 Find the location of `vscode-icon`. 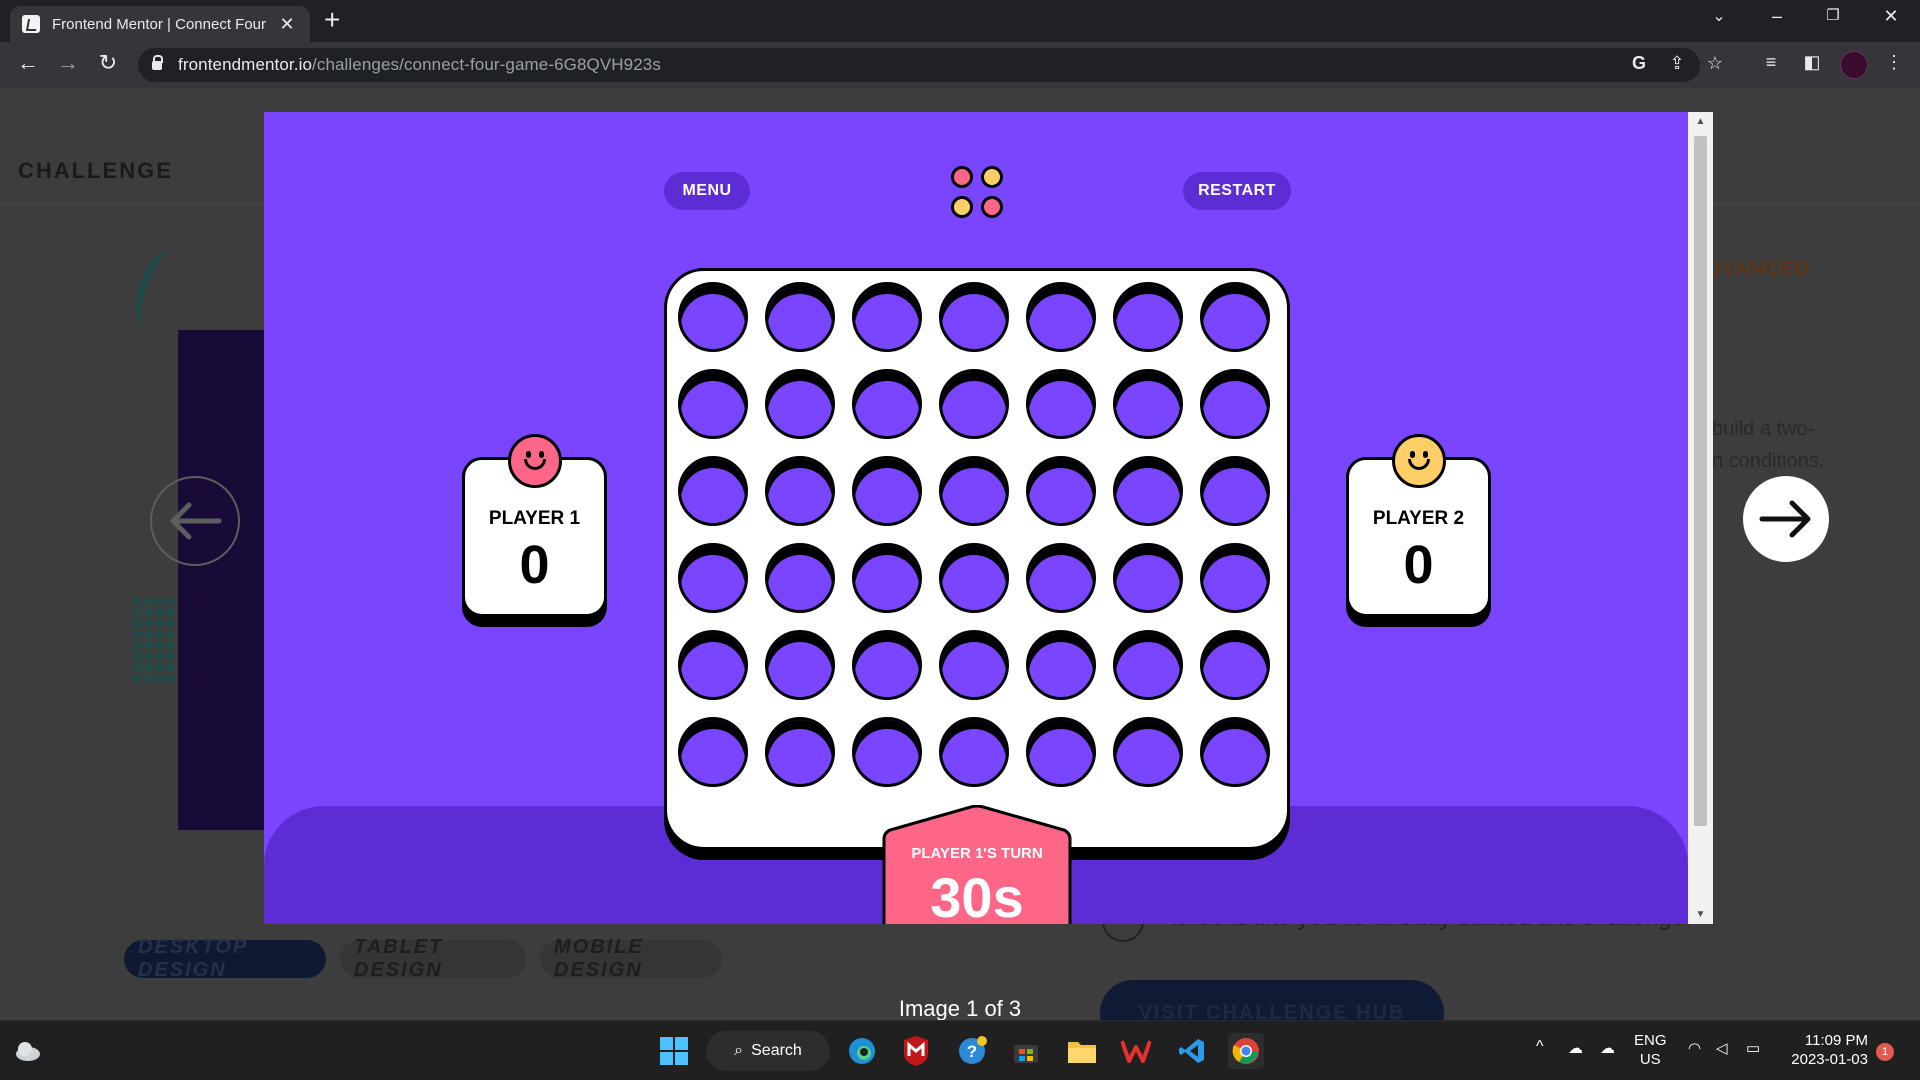

vscode-icon is located at coordinates (1192, 1051).